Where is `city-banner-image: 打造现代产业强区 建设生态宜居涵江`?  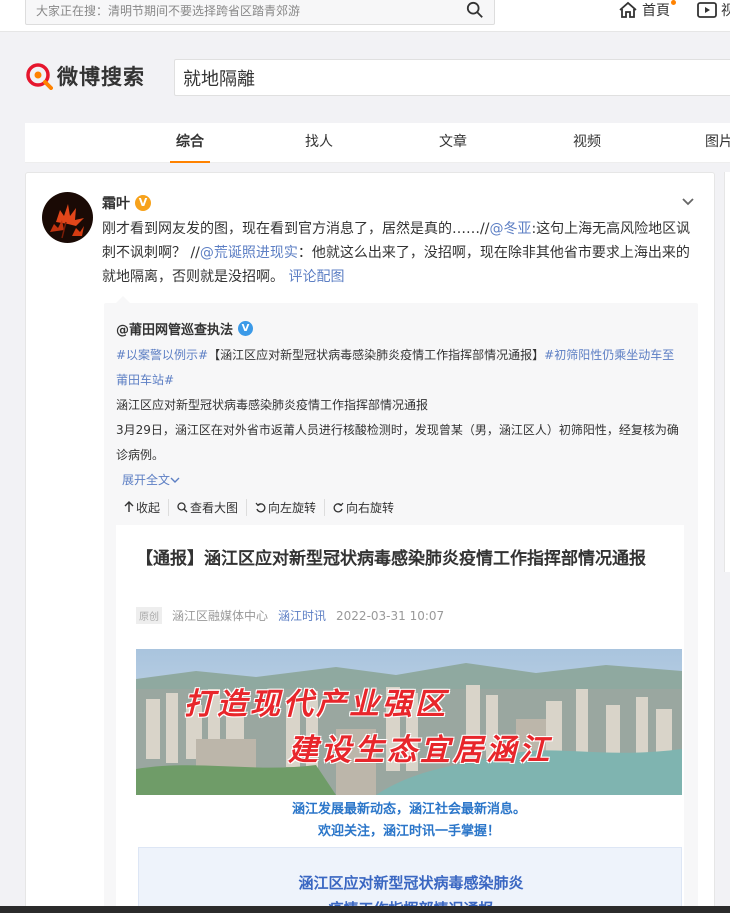
city-banner-image: 打造现代产业强区 建设生态宜居涵江 is located at coordinates (409, 722).